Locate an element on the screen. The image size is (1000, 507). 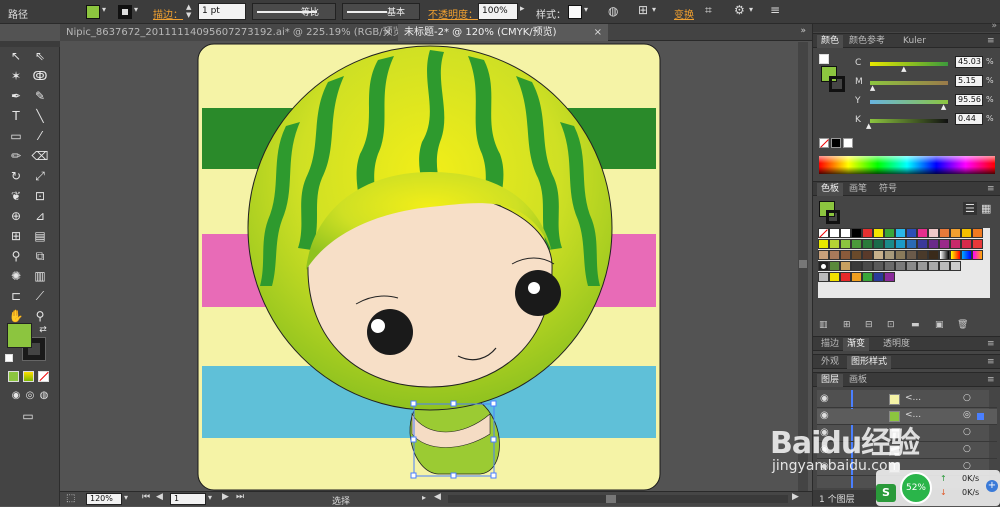
type-tool-icon: T is located at coordinates (16, 116).